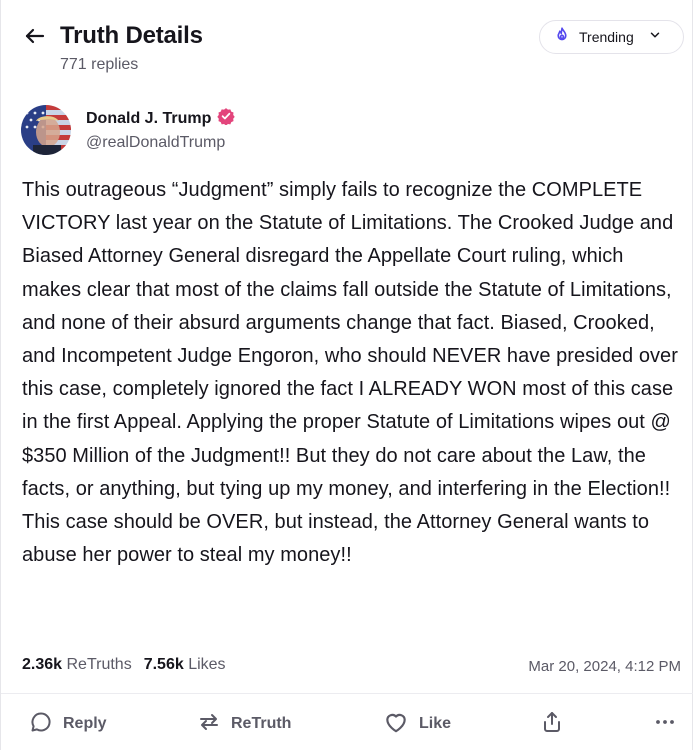 Image resolution: width=693 pixels, height=750 pixels. Describe the element at coordinates (261, 723) in the screenshot. I see `retruth-label: ReTruth` at that location.